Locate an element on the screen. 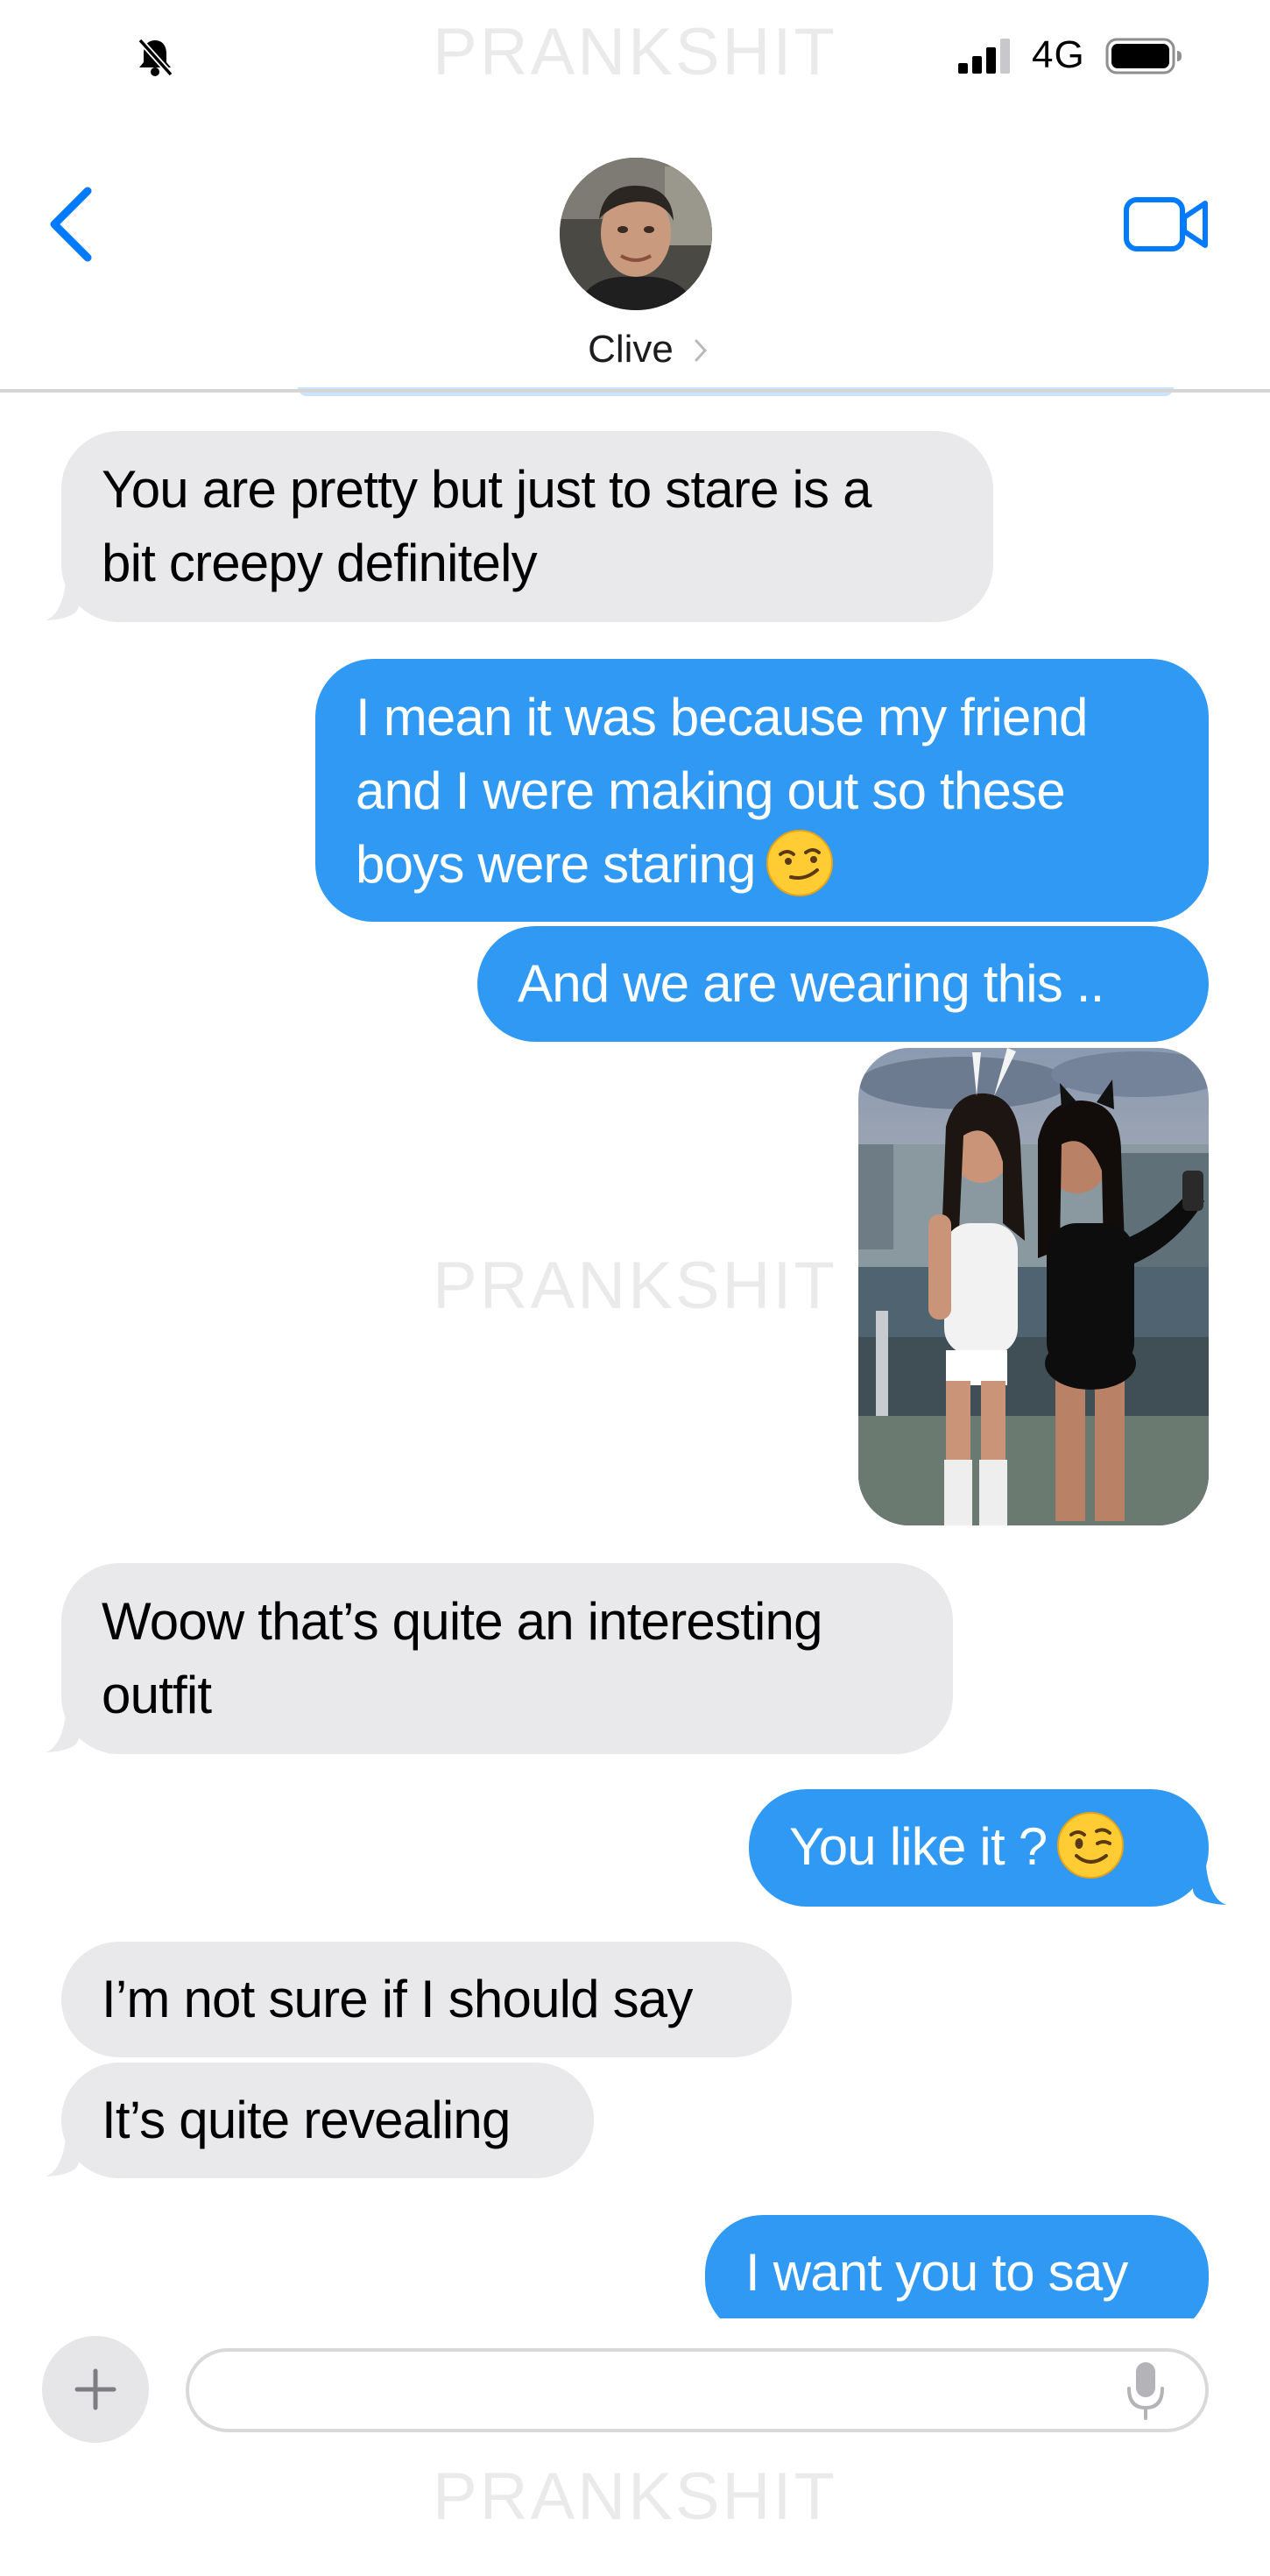 The width and height of the screenshot is (1270, 2576). contact-avatar is located at coordinates (636, 234).